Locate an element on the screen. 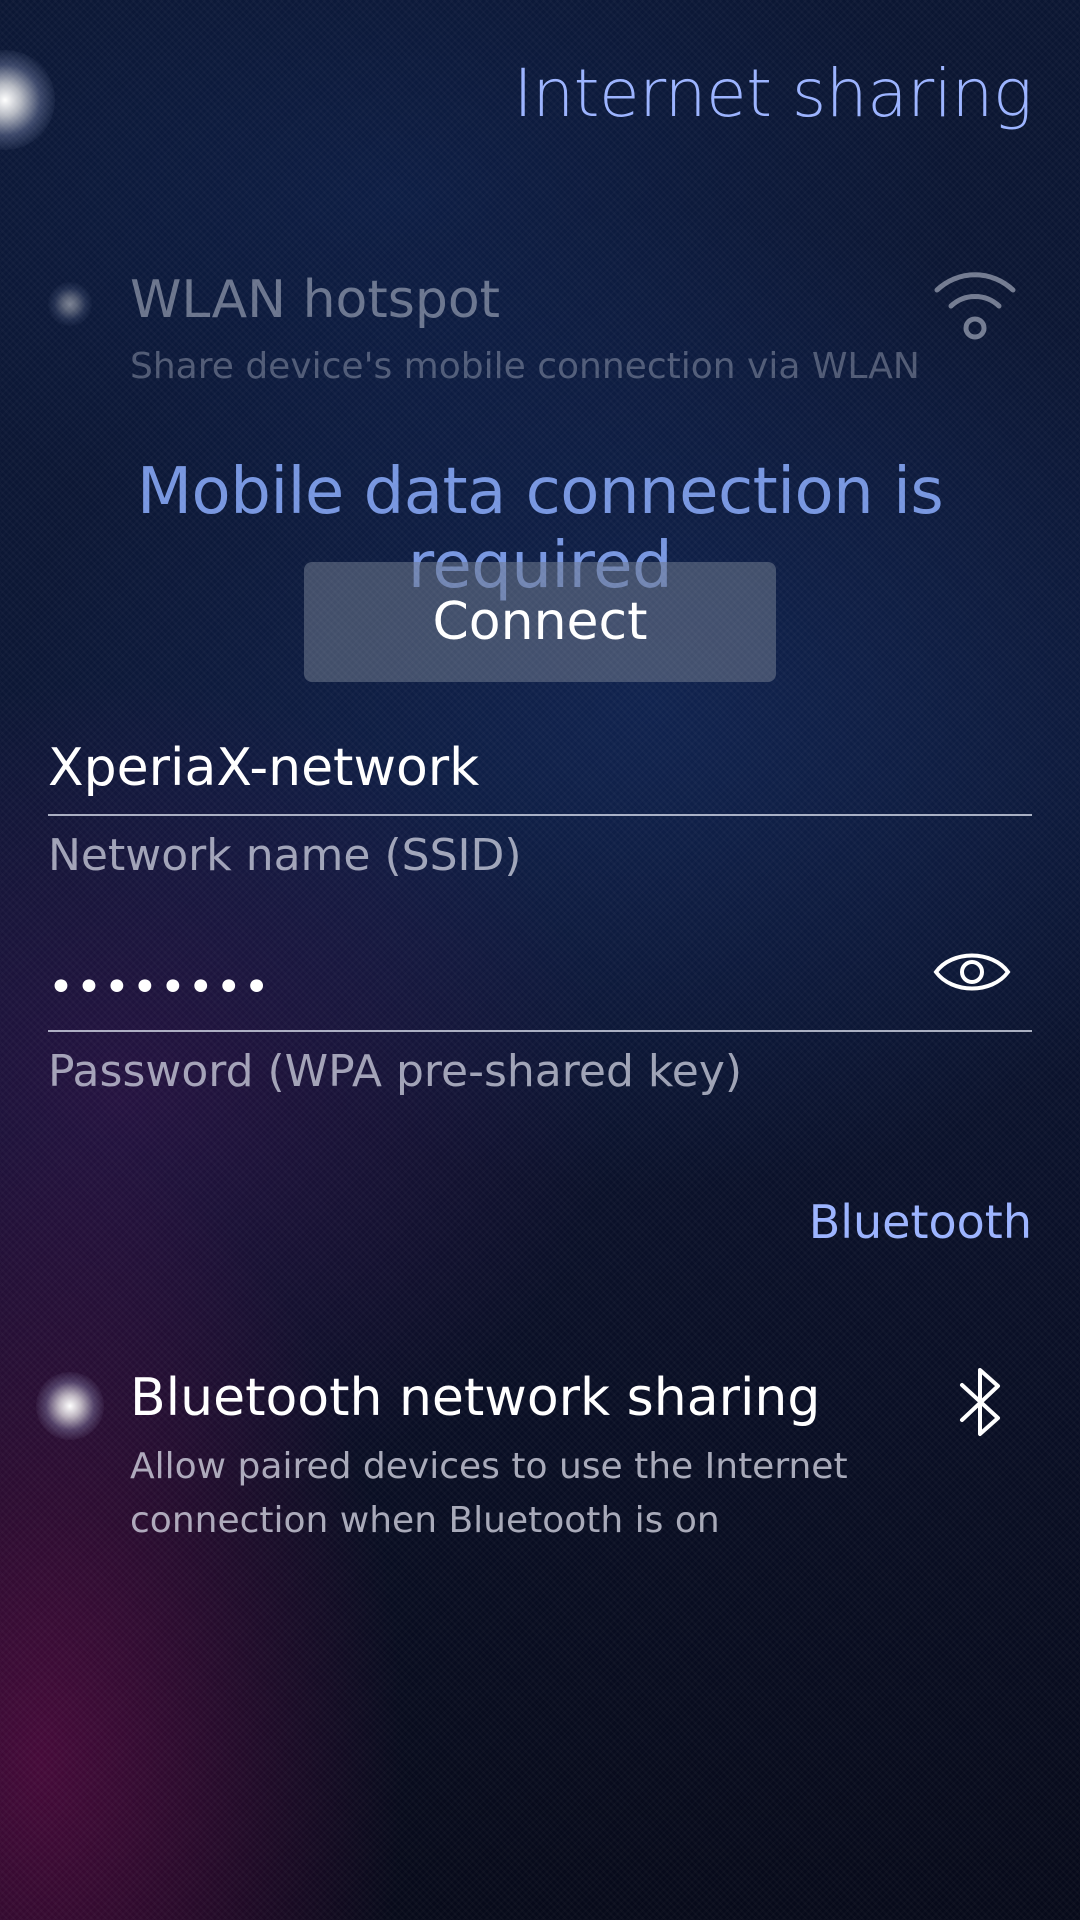  wlan-hotspot-title: WLAN hotspot is located at coordinates (315, 300).